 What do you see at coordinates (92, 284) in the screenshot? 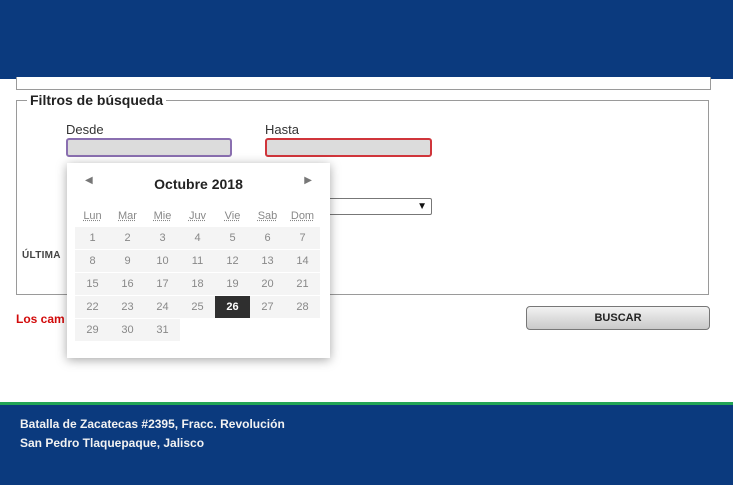
I see `calendar-day: 15` at bounding box center [92, 284].